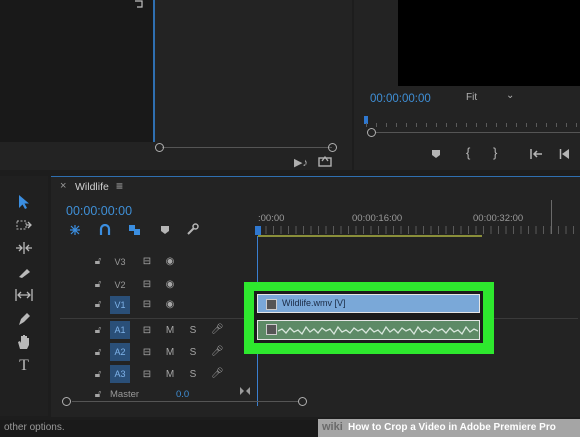 Image resolution: width=580 pixels, height=437 pixels. What do you see at coordinates (24, 225) in the screenshot?
I see `track-select-tool` at bounding box center [24, 225].